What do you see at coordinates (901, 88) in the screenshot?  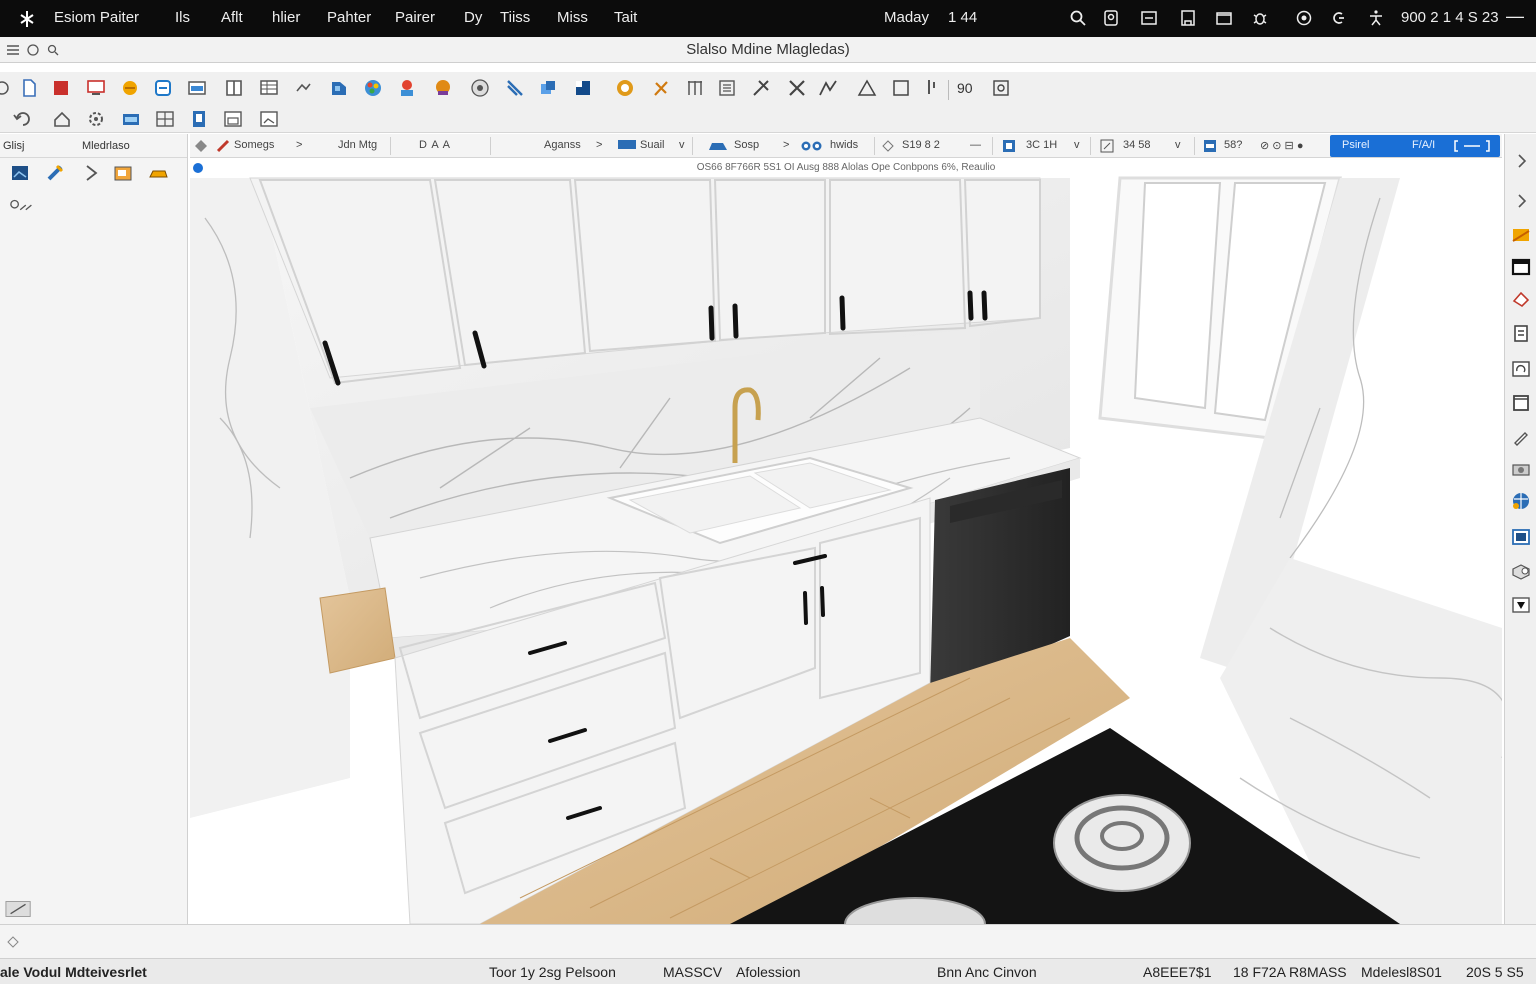 I see `square-icon` at bounding box center [901, 88].